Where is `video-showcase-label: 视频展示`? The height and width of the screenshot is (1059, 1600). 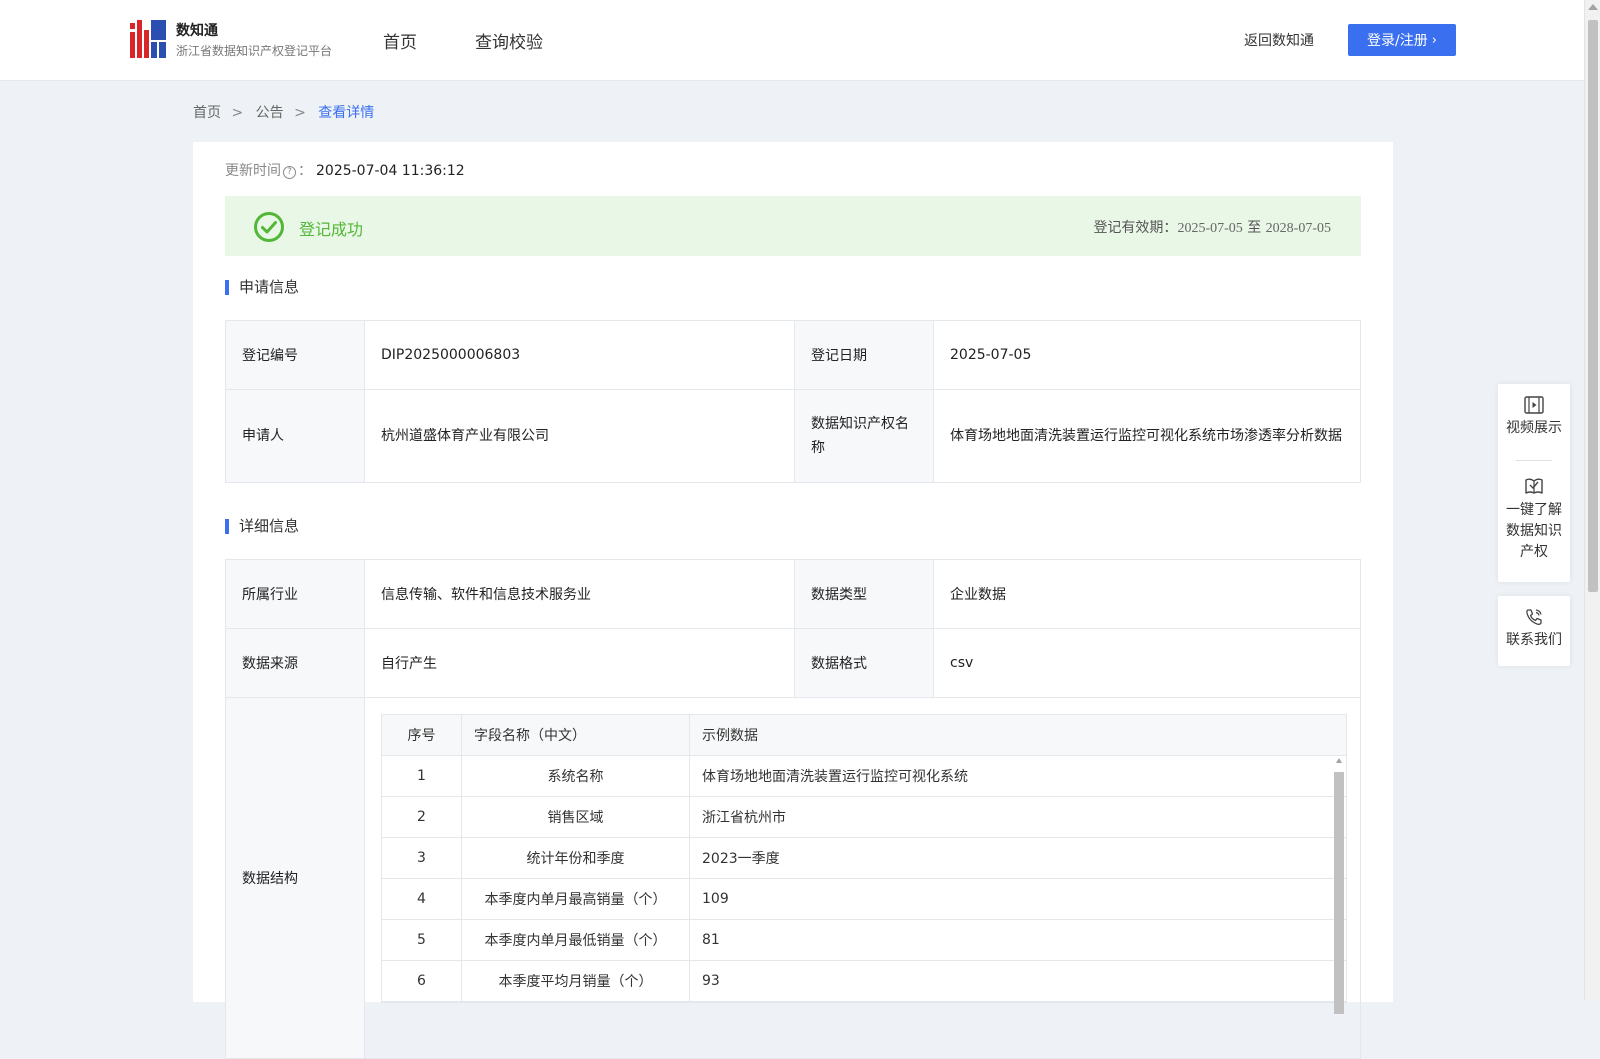 video-showcase-label: 视频展示 is located at coordinates (1534, 428).